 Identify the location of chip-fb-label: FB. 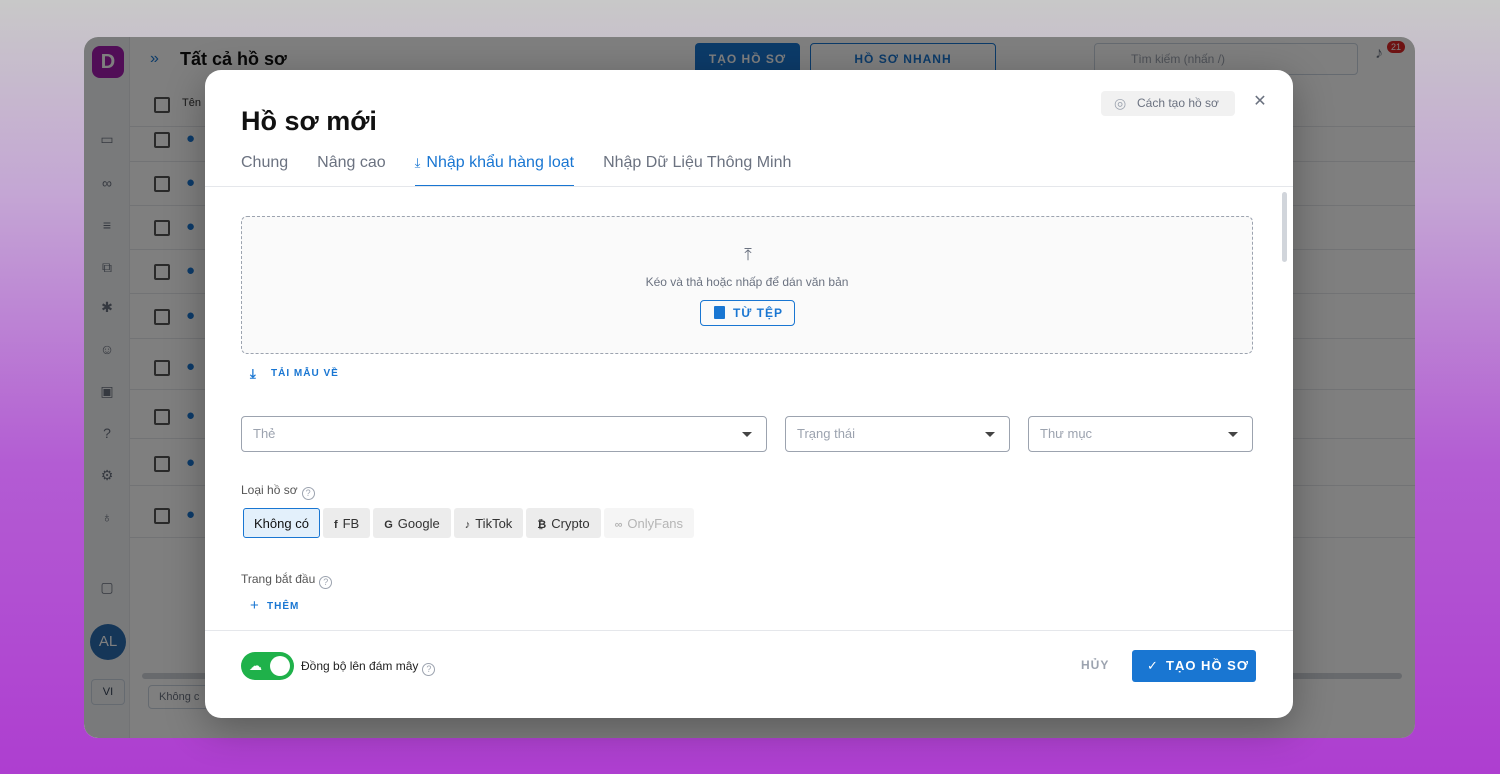
(351, 523).